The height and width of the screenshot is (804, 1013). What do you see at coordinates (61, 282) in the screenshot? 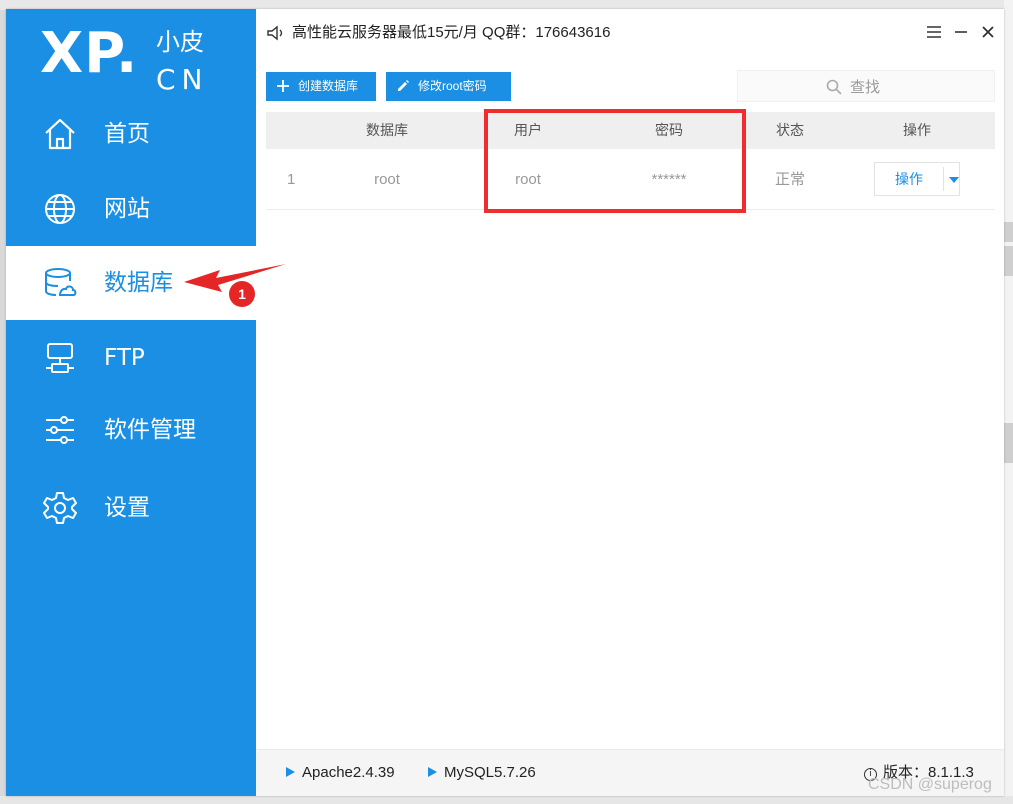
I see `database-icon` at bounding box center [61, 282].